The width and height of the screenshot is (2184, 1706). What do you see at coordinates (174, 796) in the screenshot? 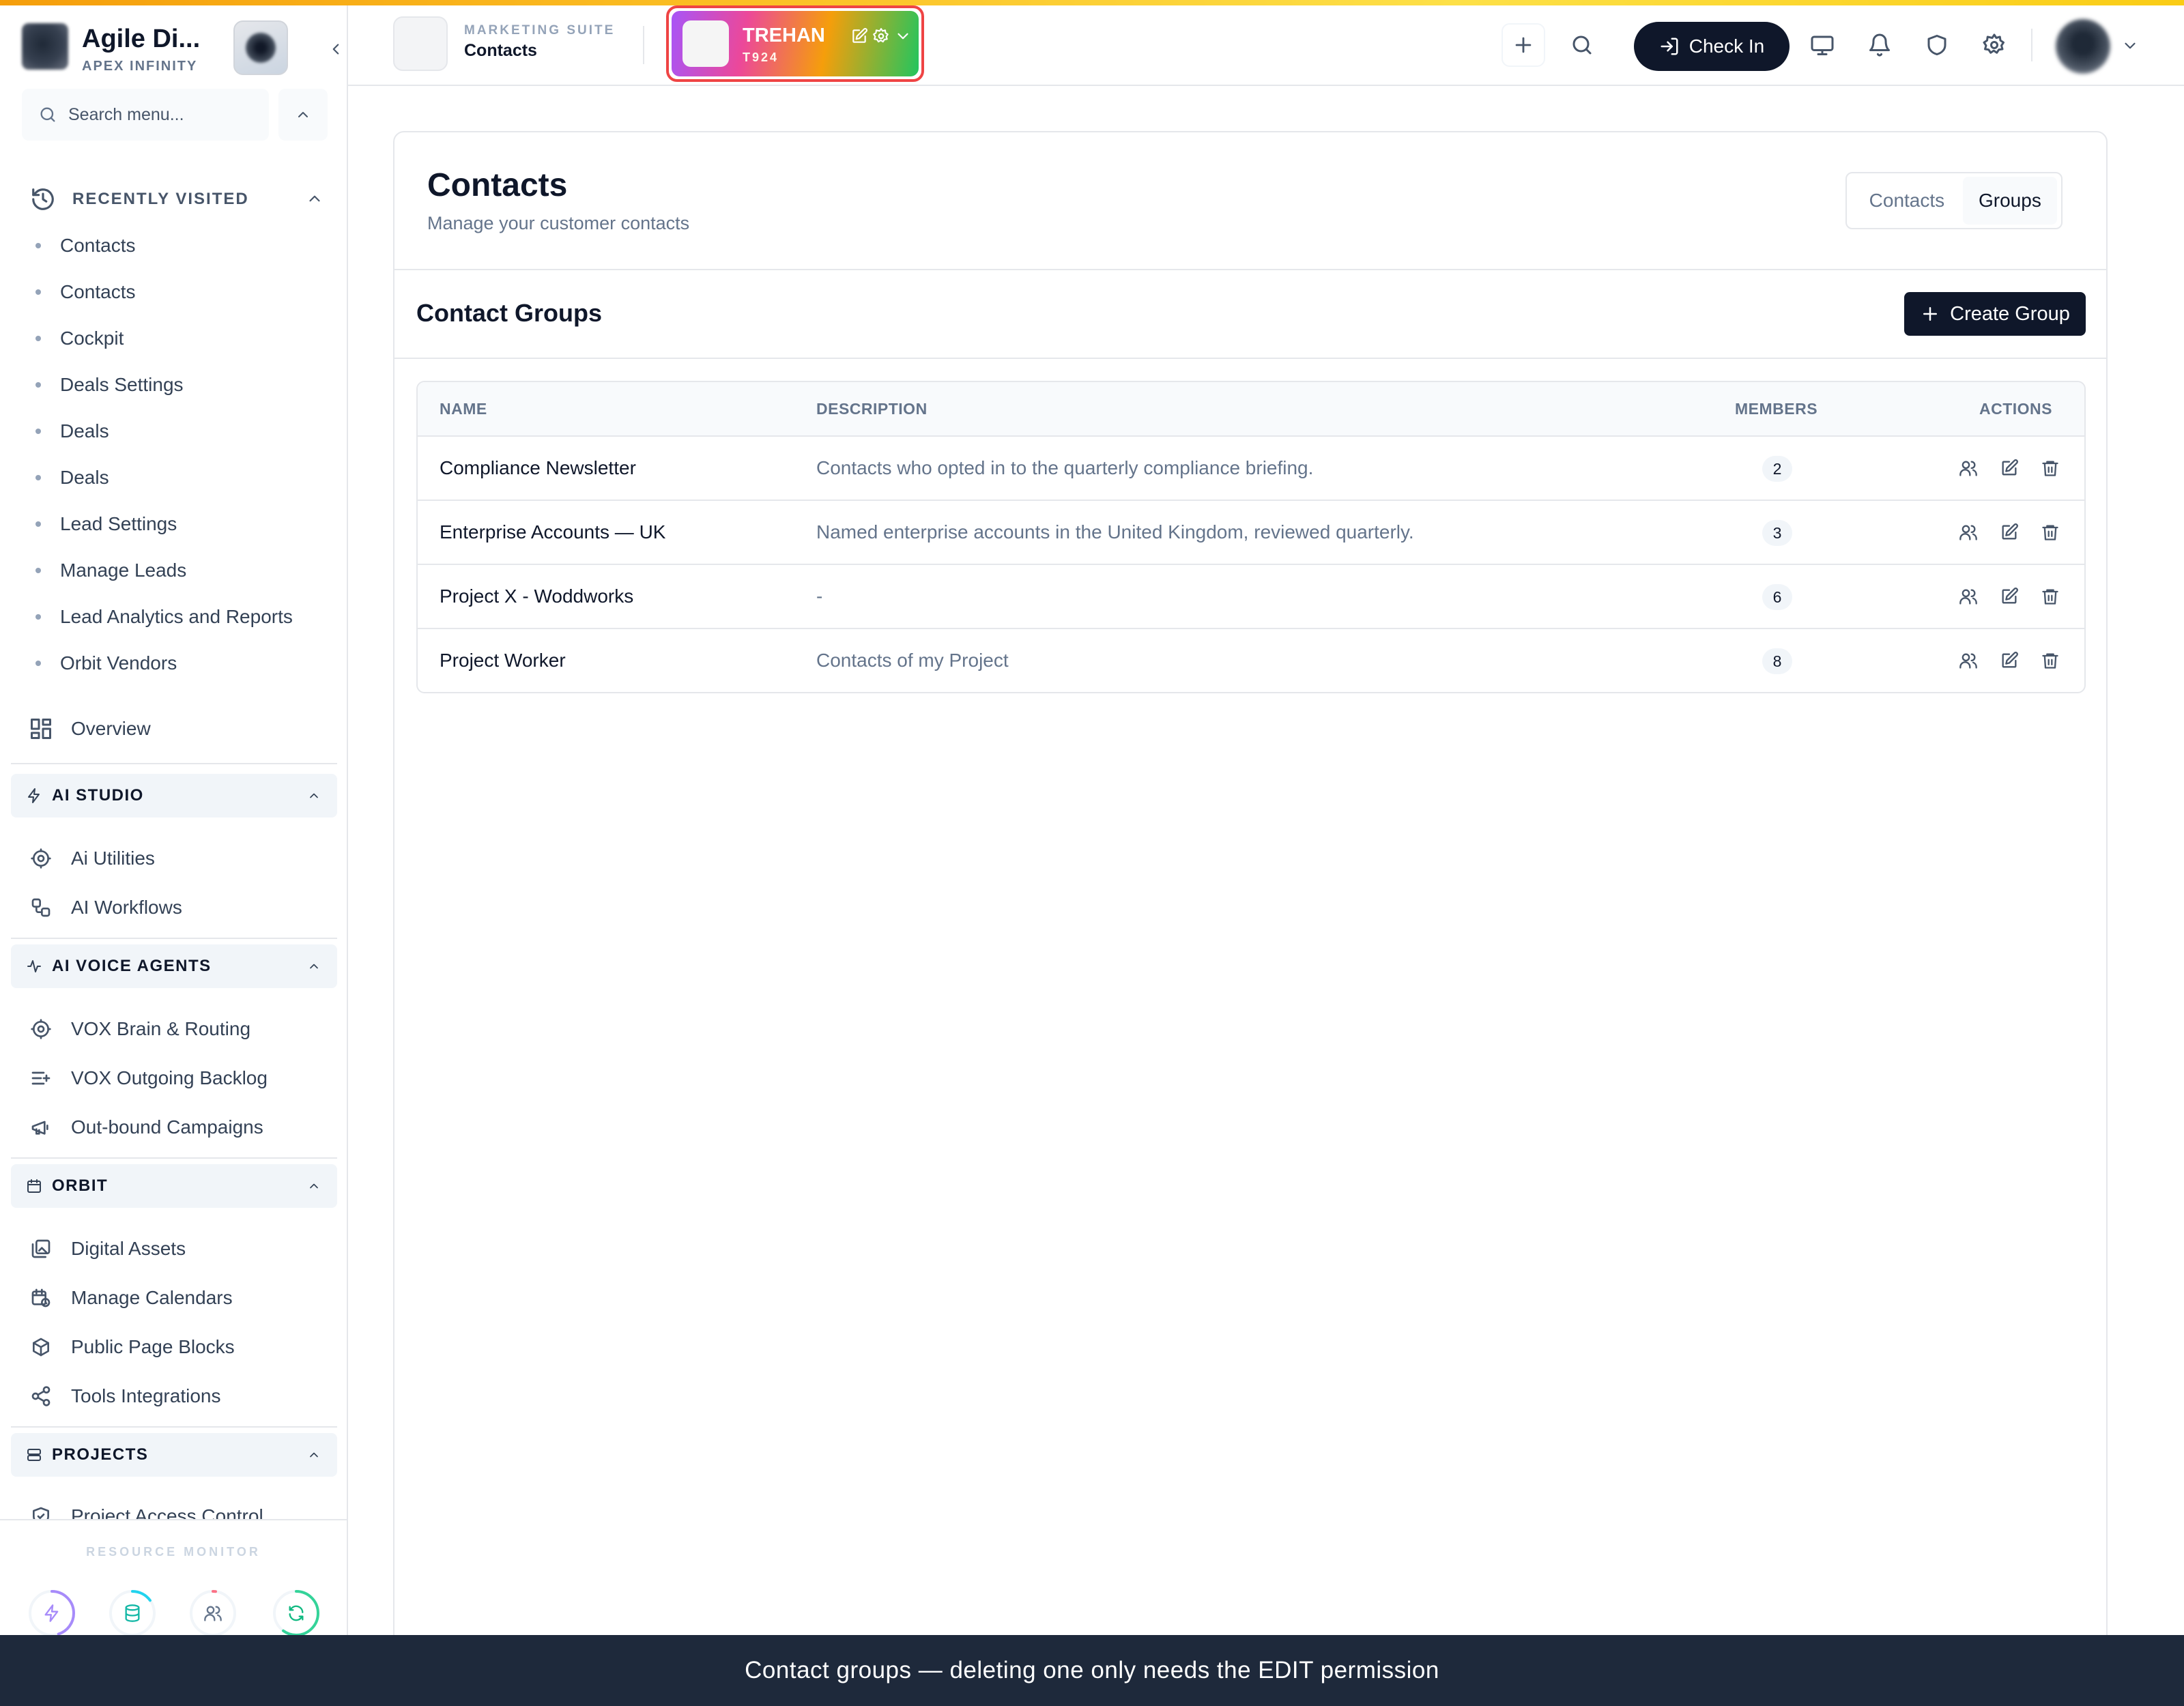
I see `section-ai-studio: AI STUDIO` at bounding box center [174, 796].